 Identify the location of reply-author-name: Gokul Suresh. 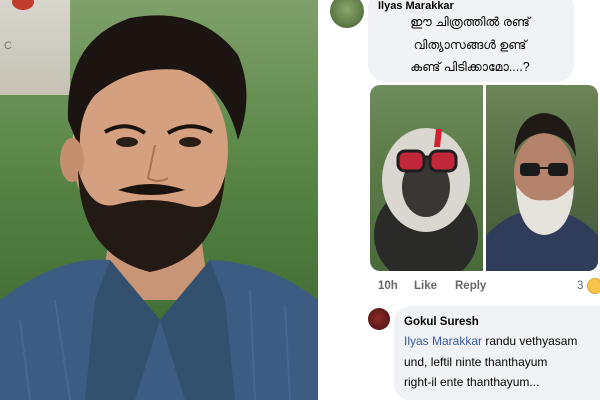
(441, 322).